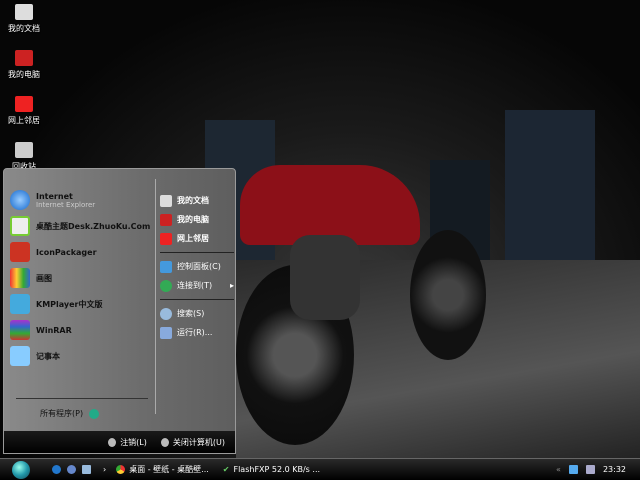 The image size is (640, 480). I want to click on desktop-quicklaunch-icon, so click(86, 469).